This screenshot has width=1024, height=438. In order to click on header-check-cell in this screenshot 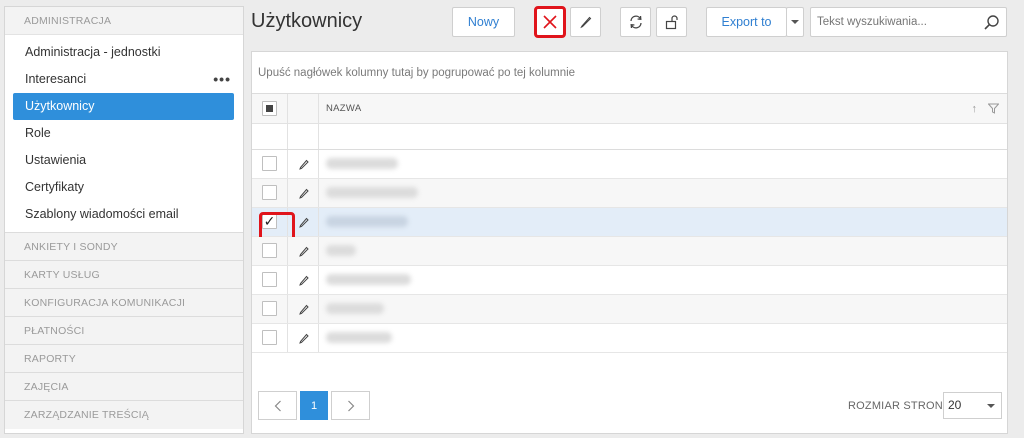, I will do `click(270, 108)`.